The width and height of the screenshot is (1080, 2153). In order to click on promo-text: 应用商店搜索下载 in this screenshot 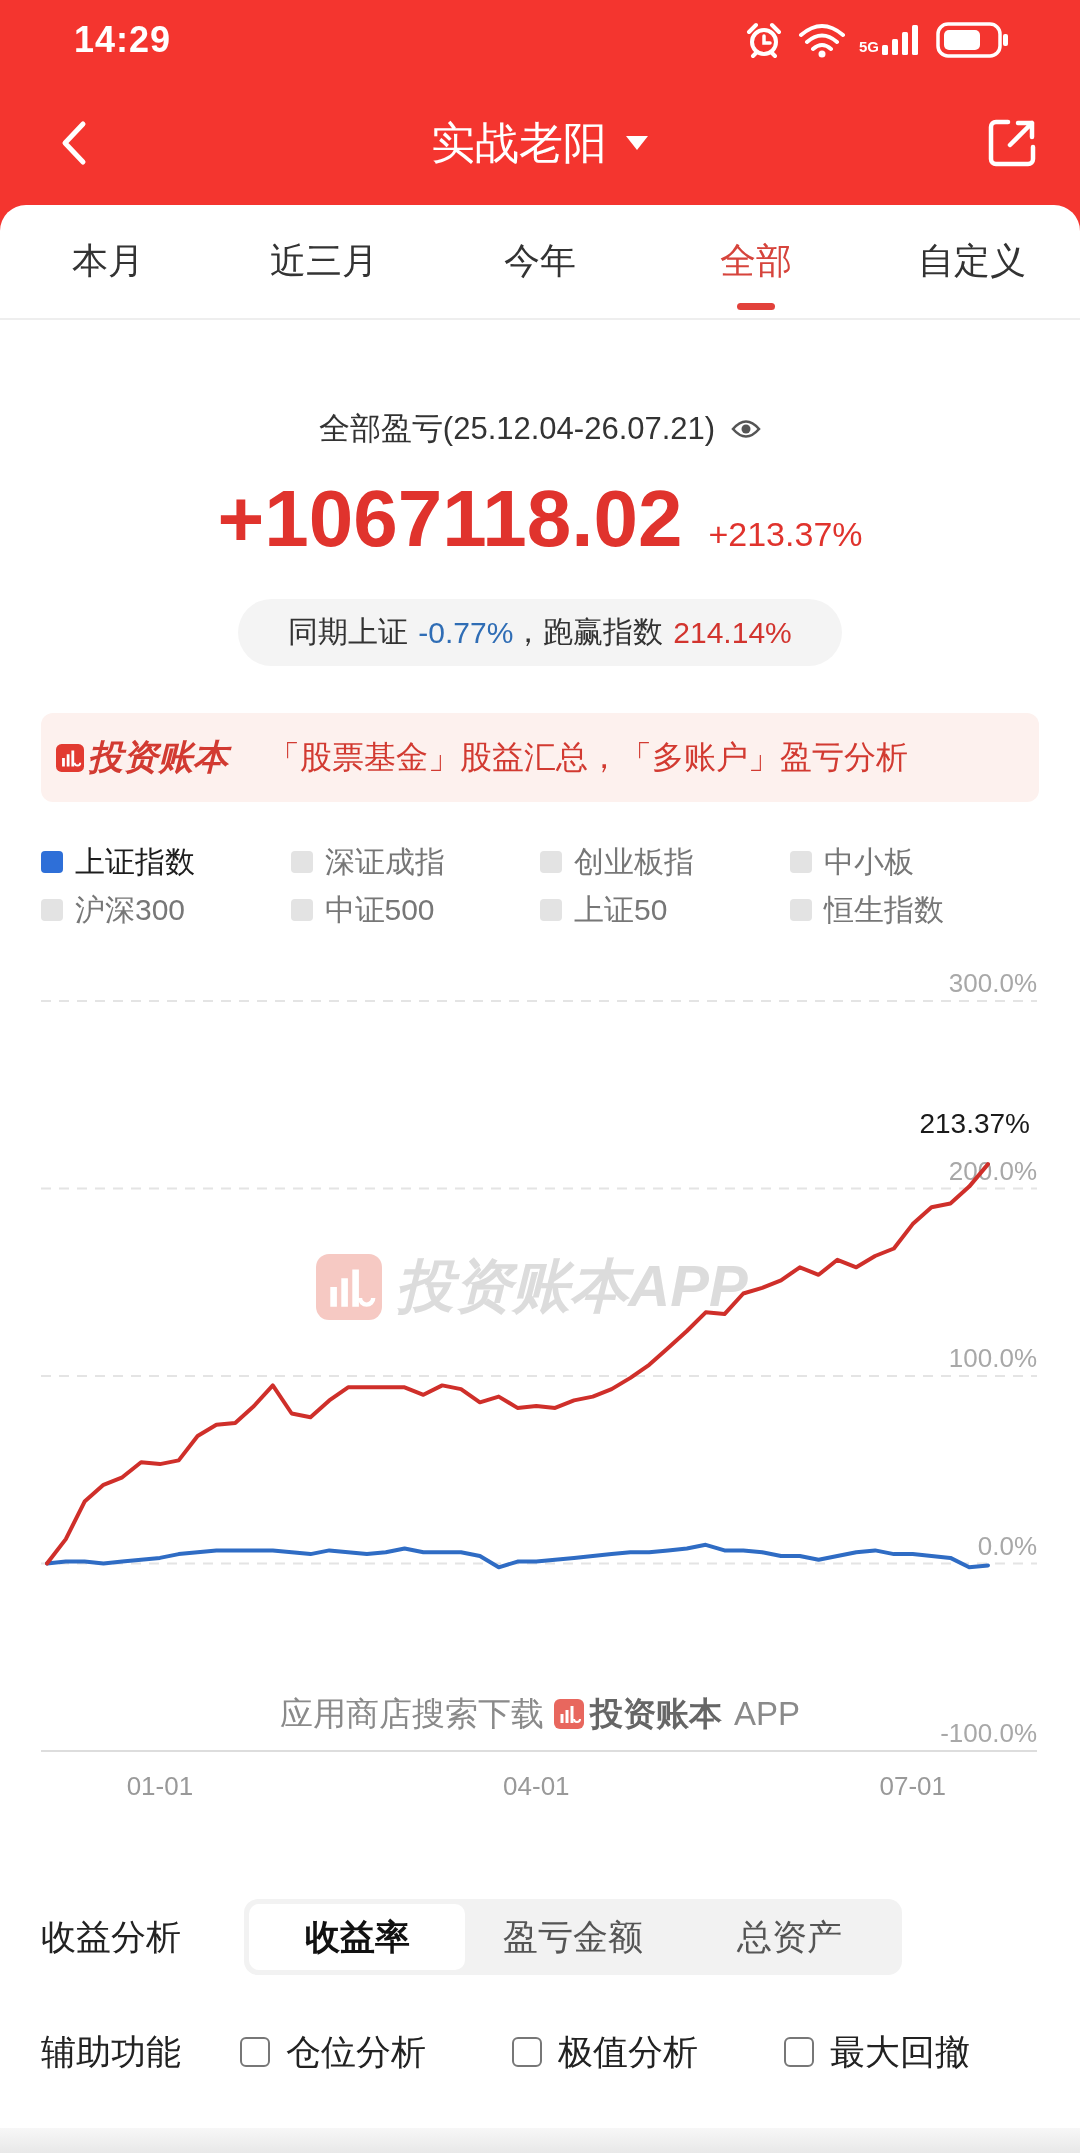, I will do `click(411, 1713)`.